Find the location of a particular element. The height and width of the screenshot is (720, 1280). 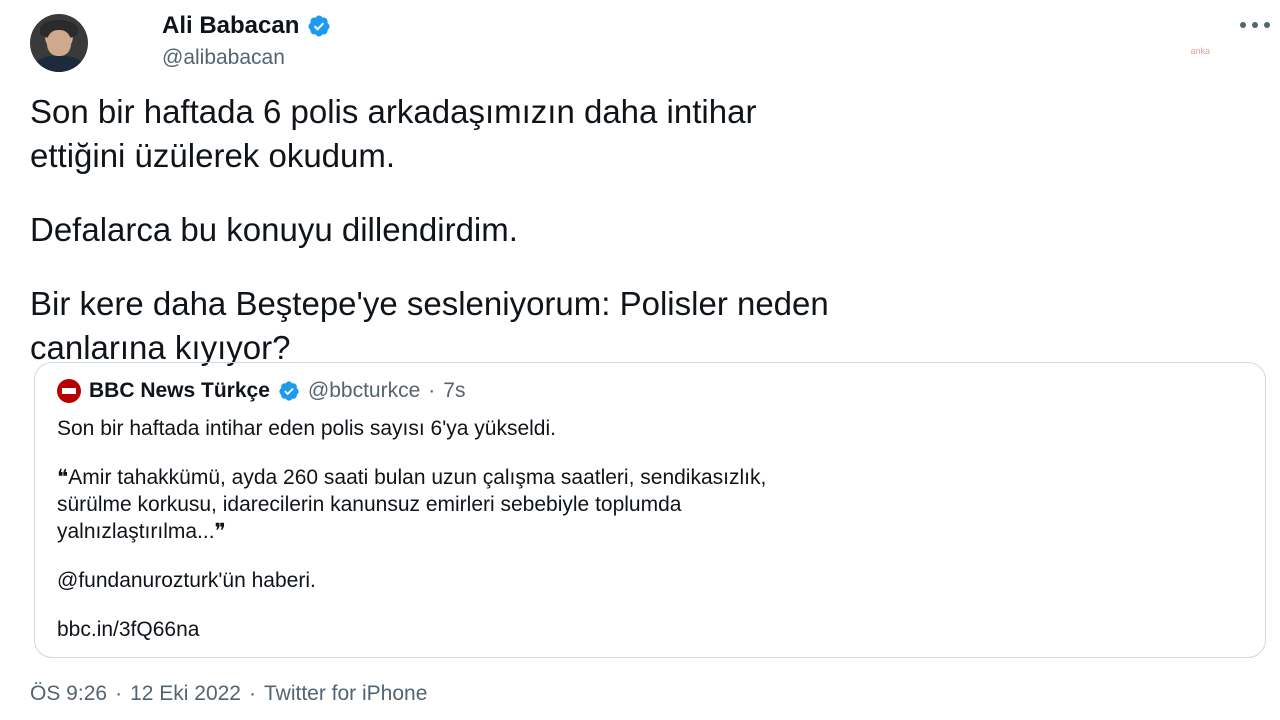

bbc-logo-icon is located at coordinates (69, 391).